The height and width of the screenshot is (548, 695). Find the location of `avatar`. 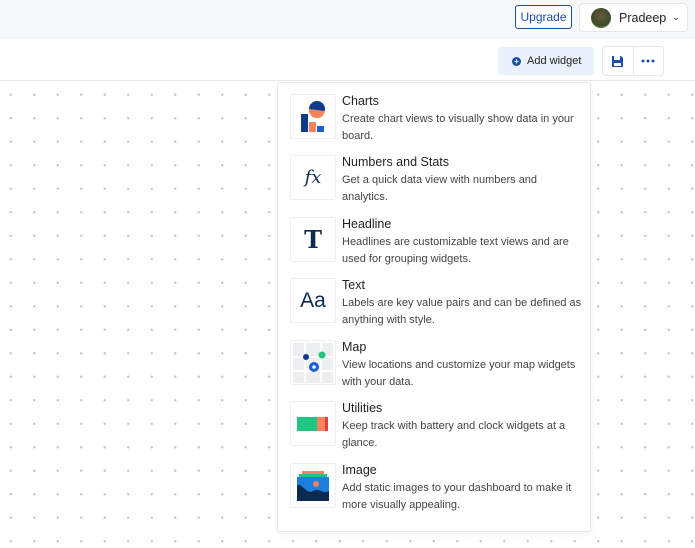

avatar is located at coordinates (601, 17).